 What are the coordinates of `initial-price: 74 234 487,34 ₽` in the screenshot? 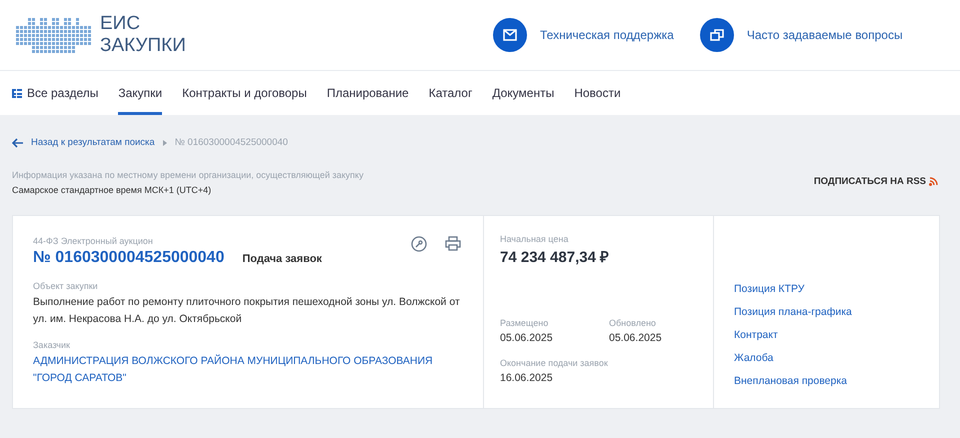 It's located at (555, 257).